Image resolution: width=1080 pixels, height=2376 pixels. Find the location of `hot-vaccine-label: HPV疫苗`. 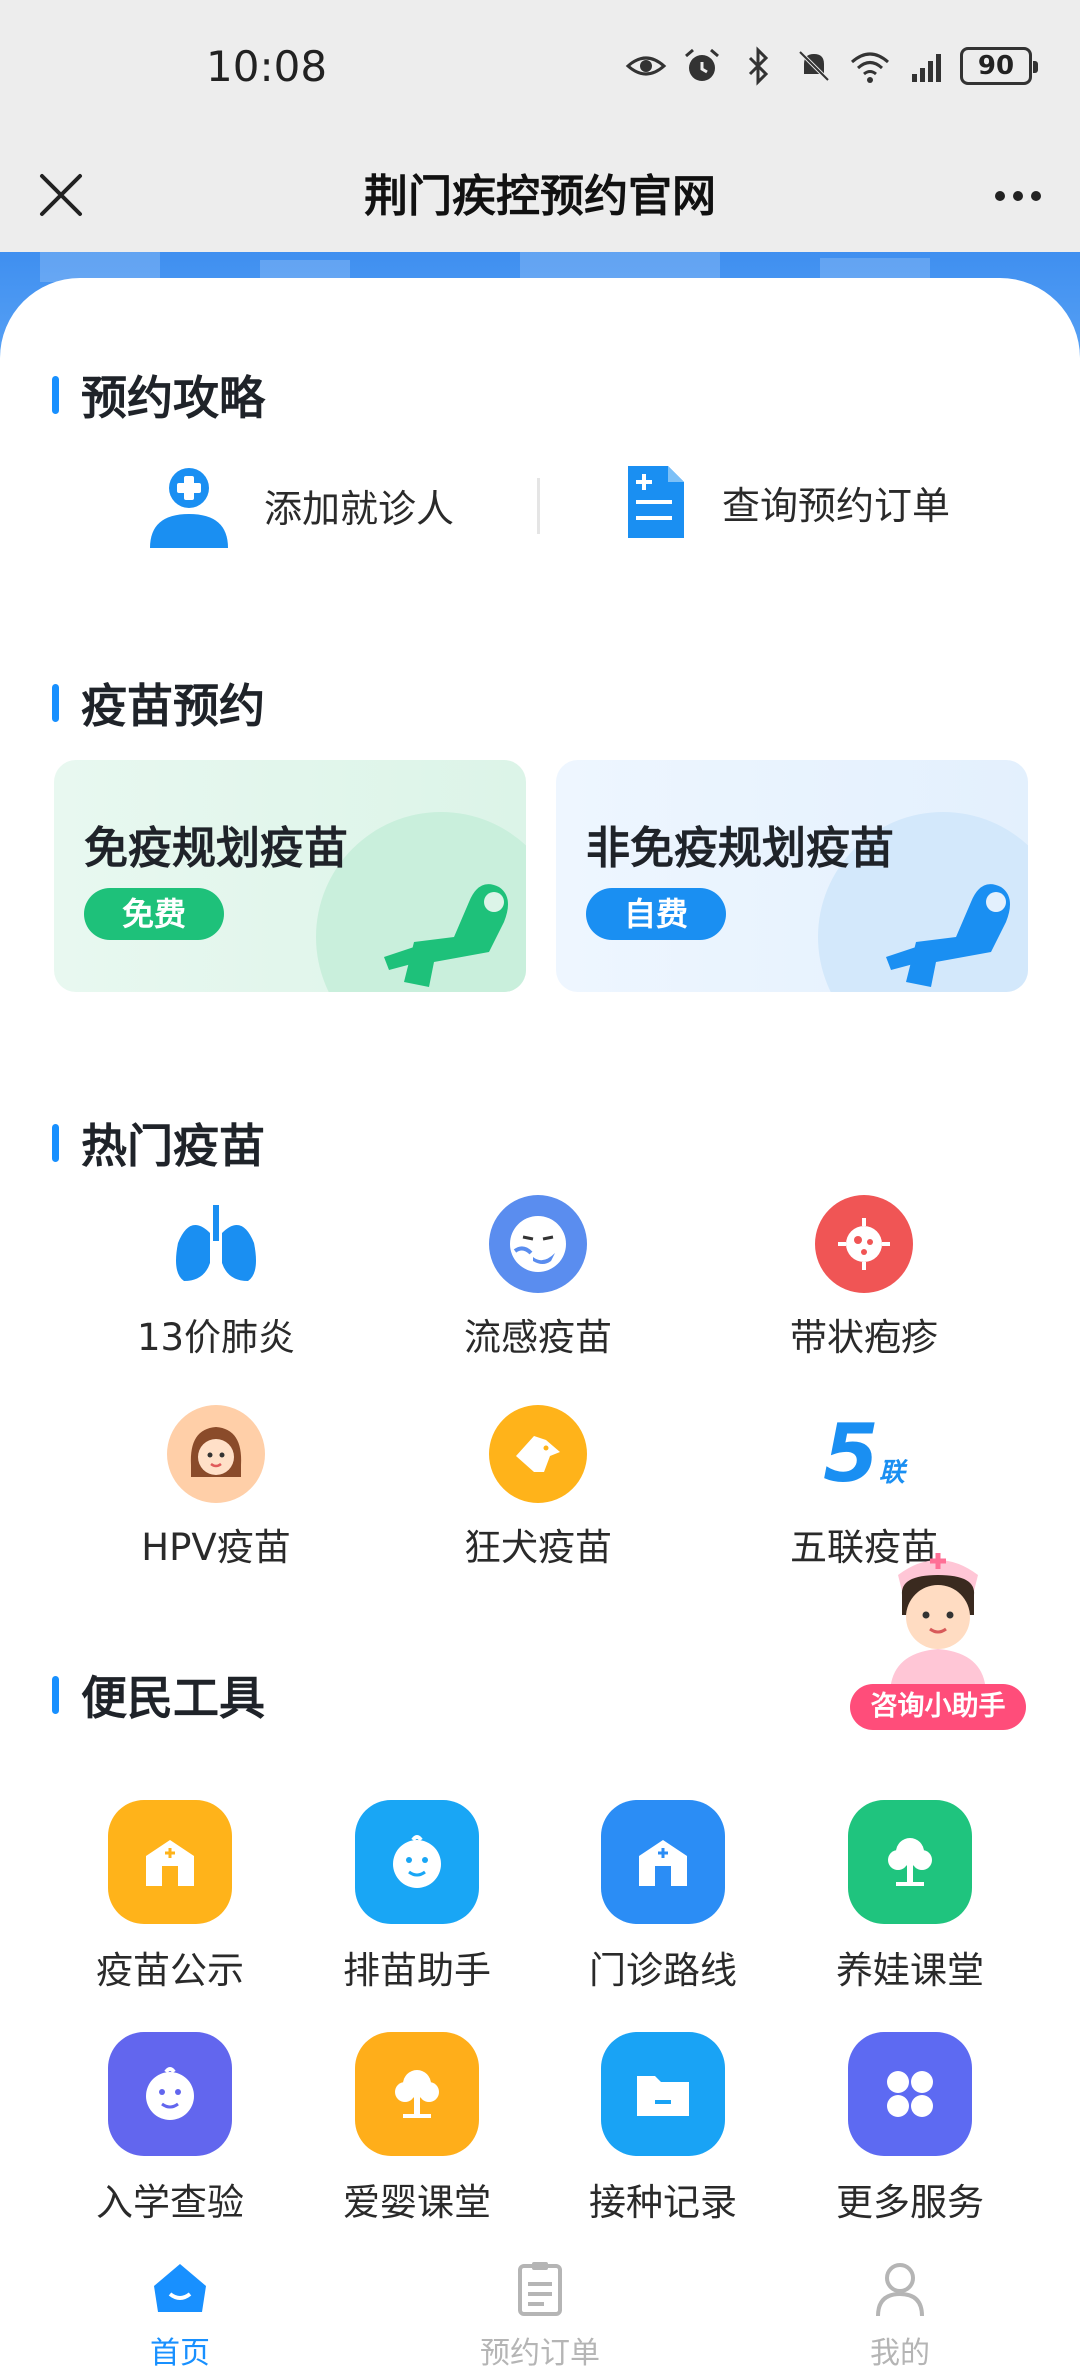

hot-vaccine-label: HPV疫苗 is located at coordinates (216, 1547).